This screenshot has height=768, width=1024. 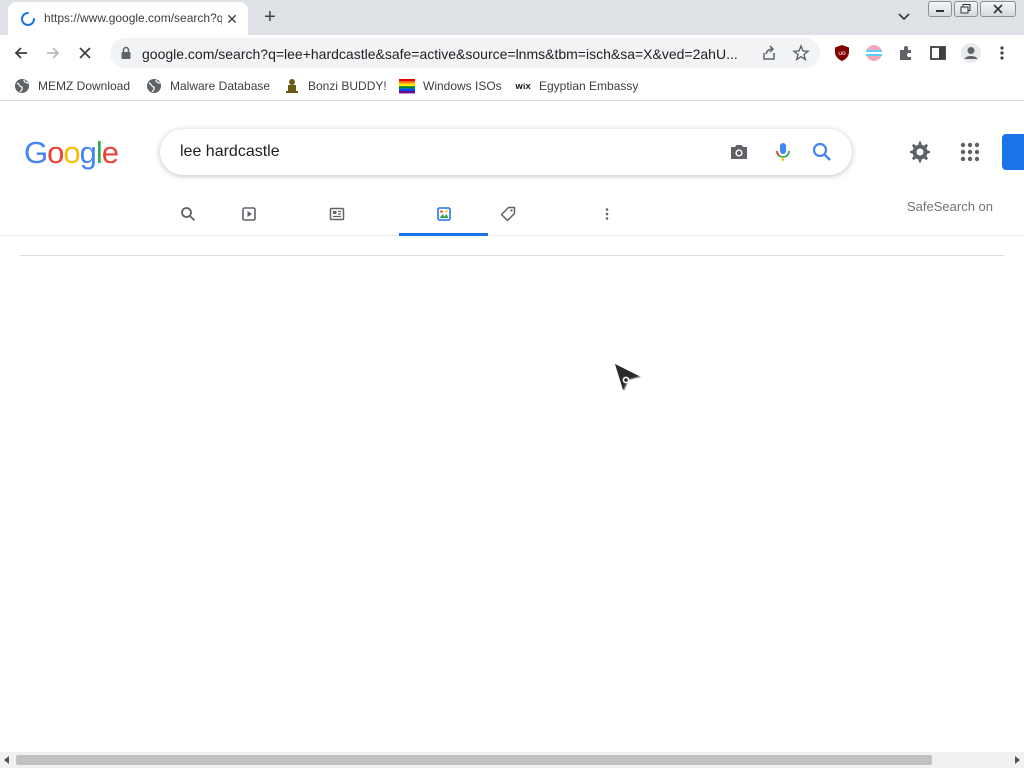 What do you see at coordinates (407, 86) in the screenshot?
I see `rainbow-flag-icon` at bounding box center [407, 86].